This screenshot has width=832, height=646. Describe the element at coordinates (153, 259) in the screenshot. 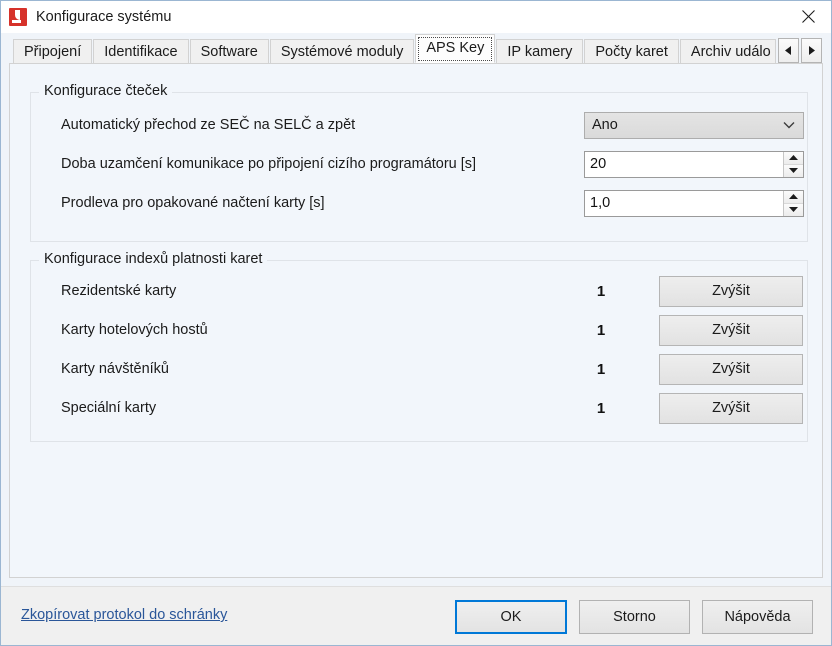

I see `index-group-title: Konfigurace indexů platnosti karet` at that location.